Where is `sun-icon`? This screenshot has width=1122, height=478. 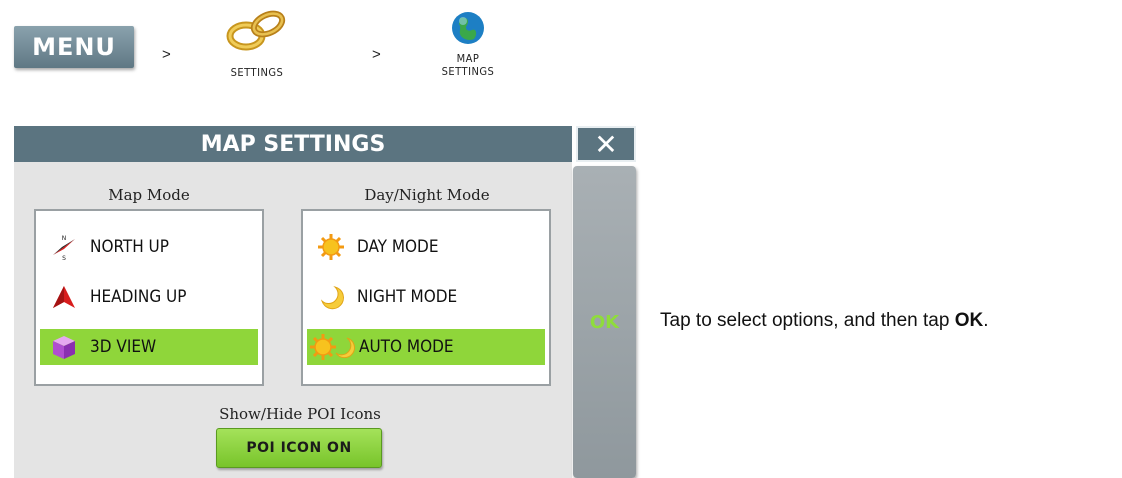 sun-icon is located at coordinates (331, 247).